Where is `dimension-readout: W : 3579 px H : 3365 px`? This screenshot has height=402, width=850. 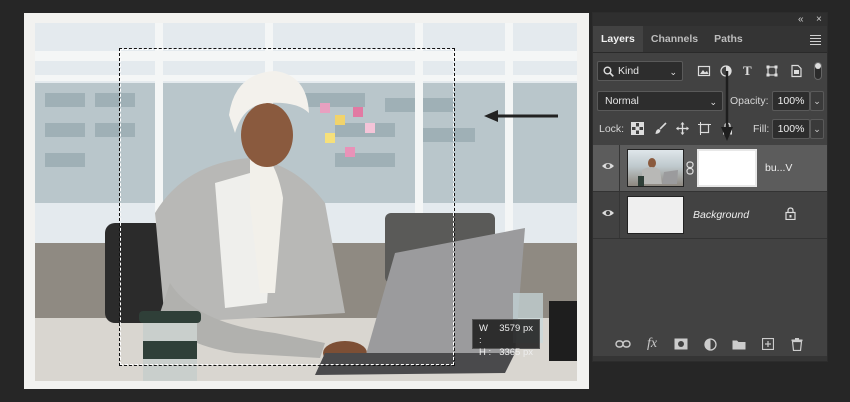 dimension-readout: W : 3579 px H : 3365 px is located at coordinates (506, 338).